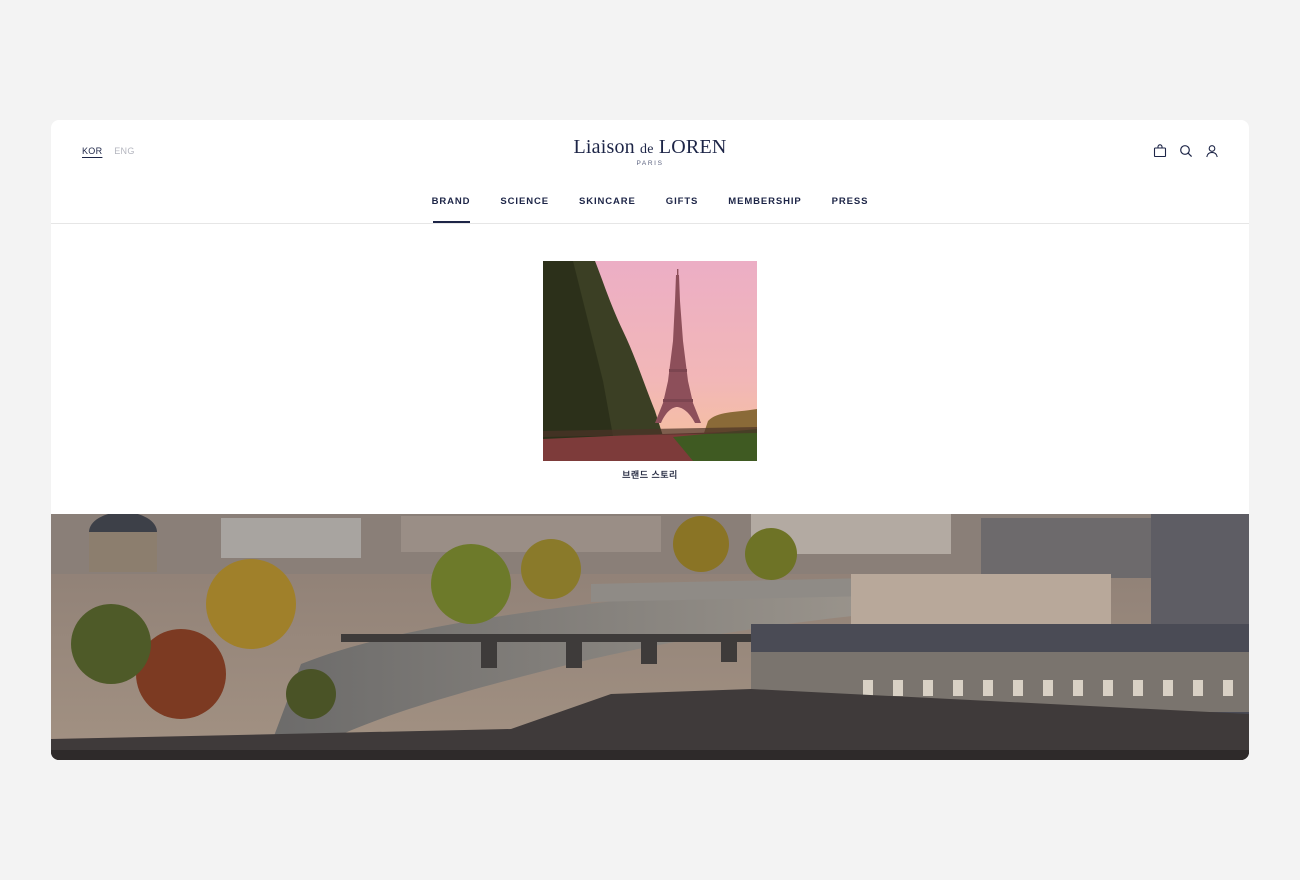  I want to click on brand-logo: Liaison de LOREN PARIS, so click(650, 151).